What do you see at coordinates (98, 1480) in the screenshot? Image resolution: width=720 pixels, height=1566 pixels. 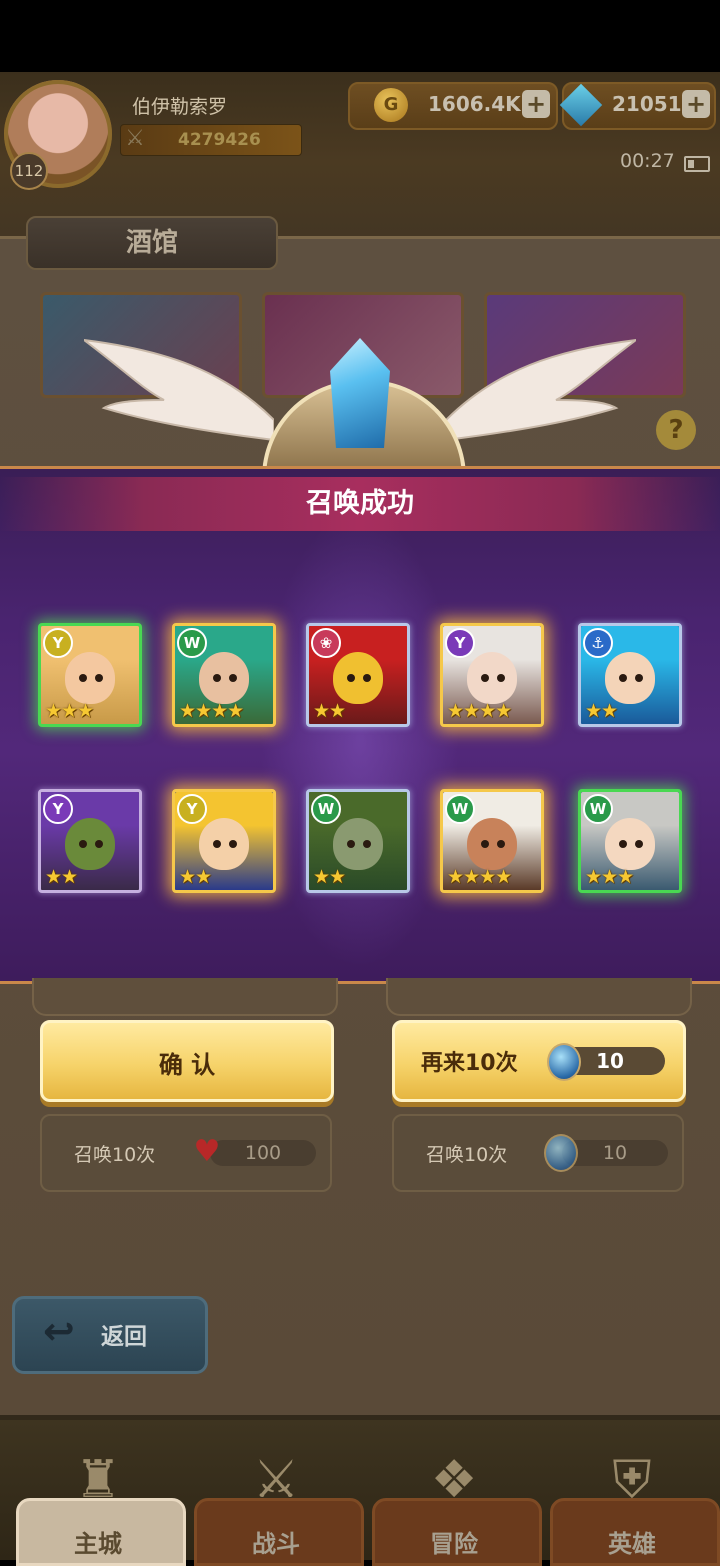 I see `castle-icon: ♜` at bounding box center [98, 1480].